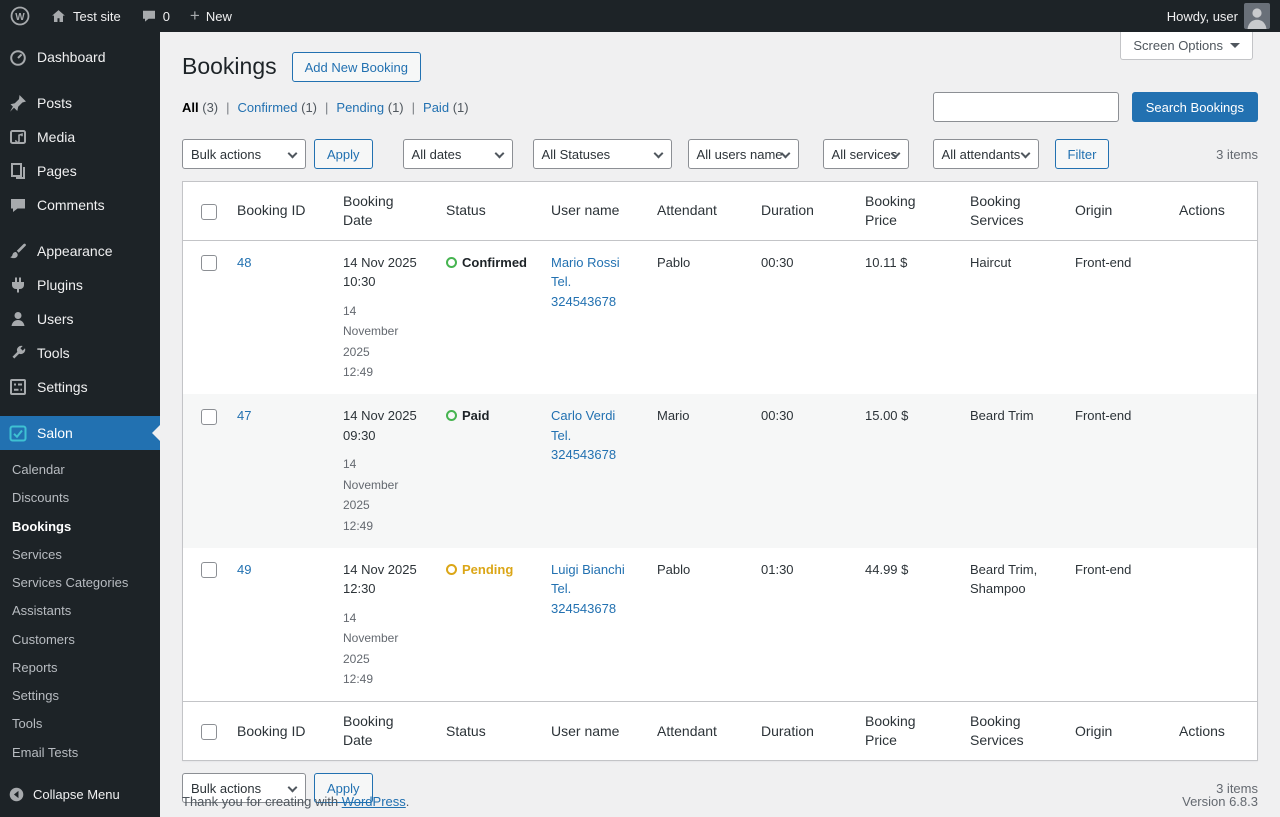 Image resolution: width=1280 pixels, height=817 pixels. Describe the element at coordinates (356, 67) in the screenshot. I see `add-new-booking-button: Add New Booking` at that location.